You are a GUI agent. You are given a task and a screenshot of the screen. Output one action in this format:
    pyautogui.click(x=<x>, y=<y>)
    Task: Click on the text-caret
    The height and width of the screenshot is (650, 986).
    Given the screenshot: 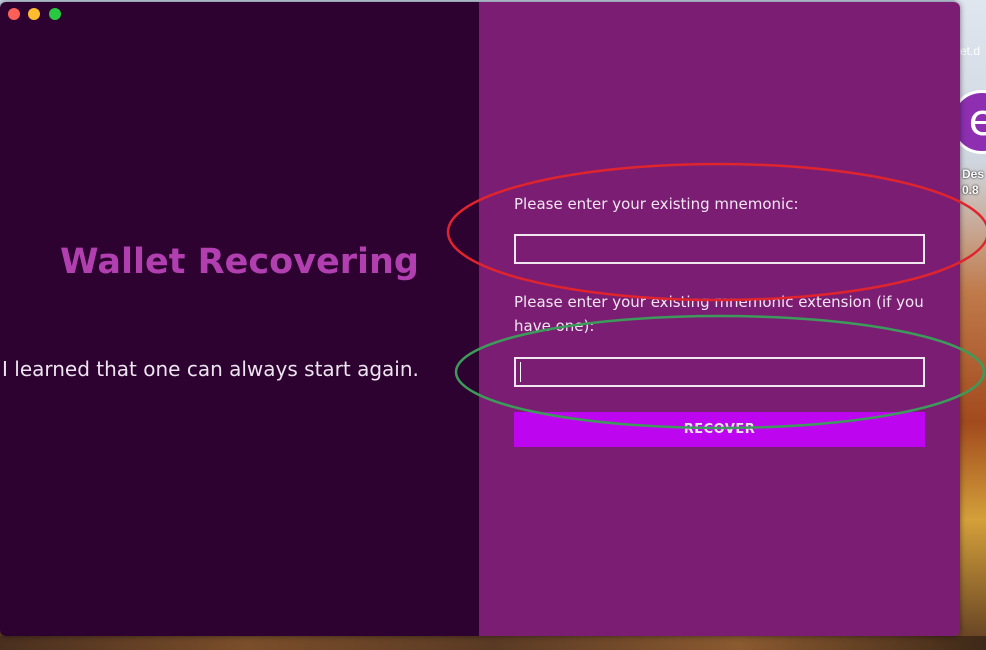 What is the action you would take?
    pyautogui.click(x=520, y=372)
    